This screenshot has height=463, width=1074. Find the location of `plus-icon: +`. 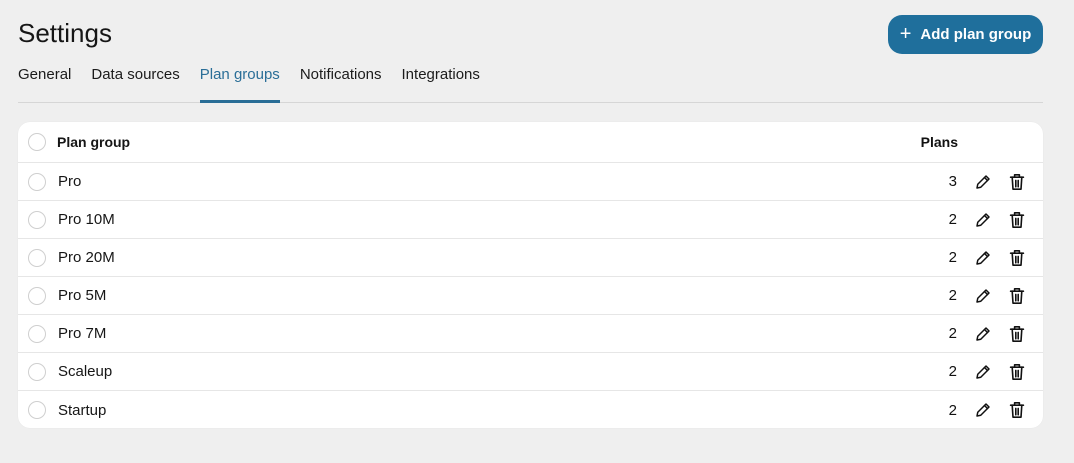

plus-icon: + is located at coordinates (905, 33).